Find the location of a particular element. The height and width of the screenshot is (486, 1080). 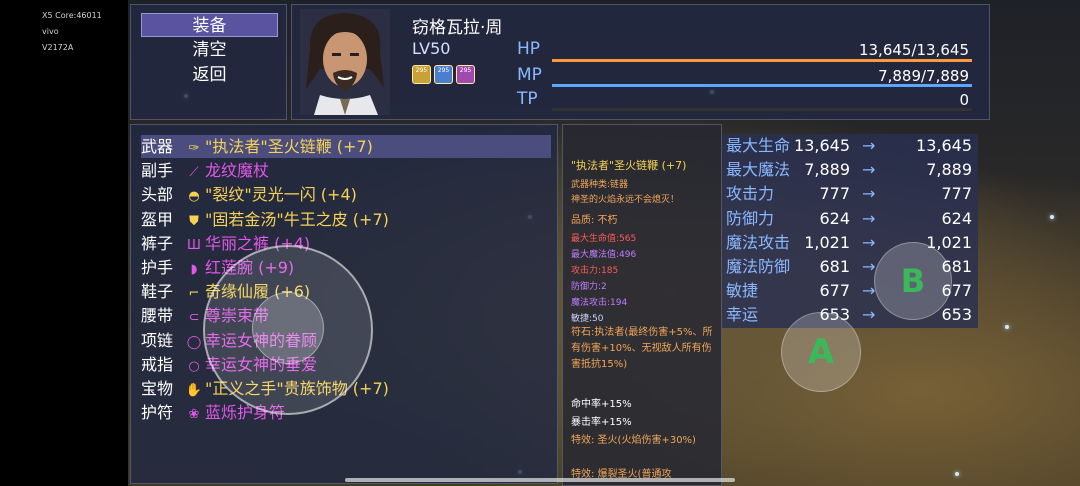

stat-current: 677 is located at coordinates (834, 291).